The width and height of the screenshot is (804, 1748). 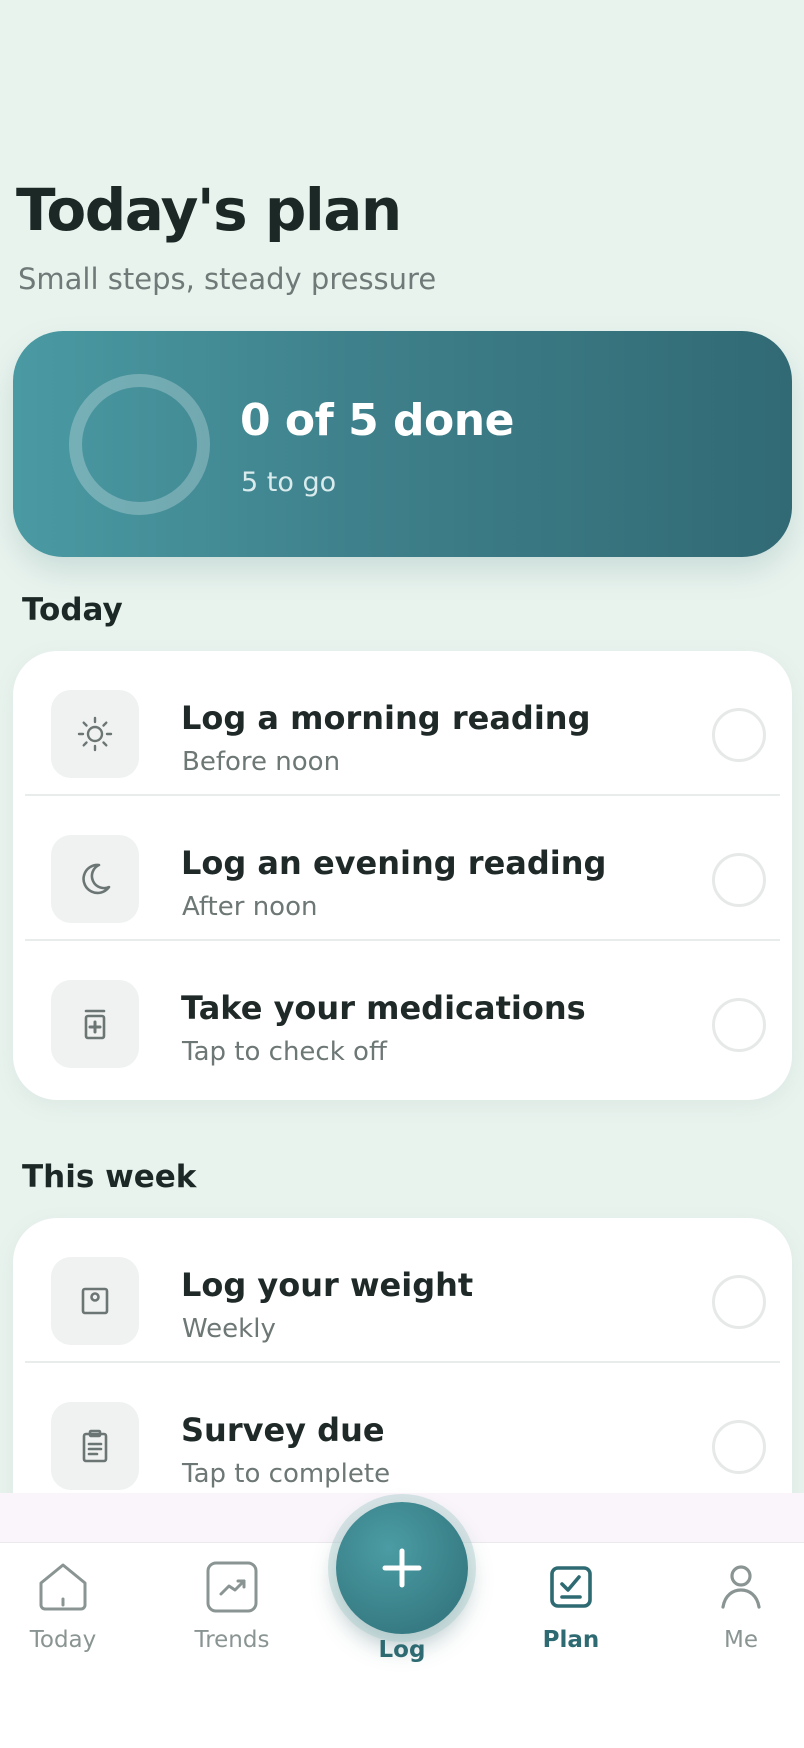 I want to click on add-log-button, so click(x=402, y=1568).